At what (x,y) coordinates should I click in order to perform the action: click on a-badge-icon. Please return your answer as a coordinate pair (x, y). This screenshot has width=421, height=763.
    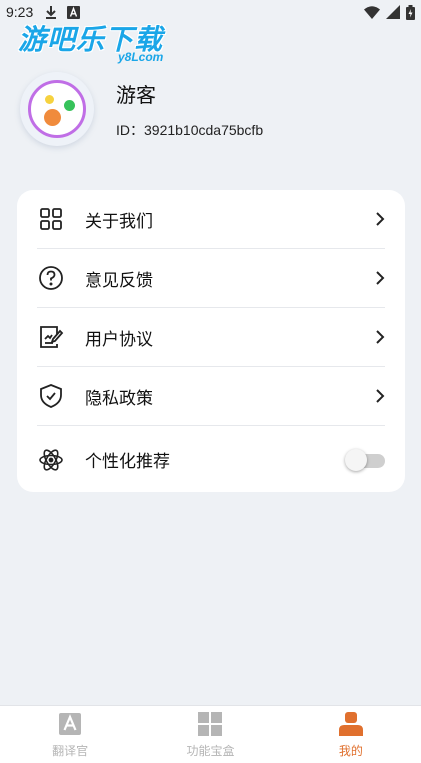
    Looking at the image, I should click on (74, 12).